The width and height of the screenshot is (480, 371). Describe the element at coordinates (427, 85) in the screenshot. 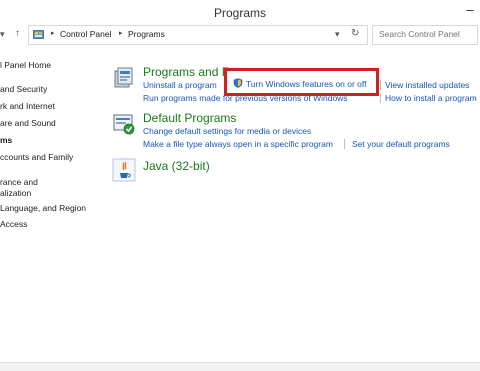

I see `view-installed-updates-link: View installed updates` at that location.